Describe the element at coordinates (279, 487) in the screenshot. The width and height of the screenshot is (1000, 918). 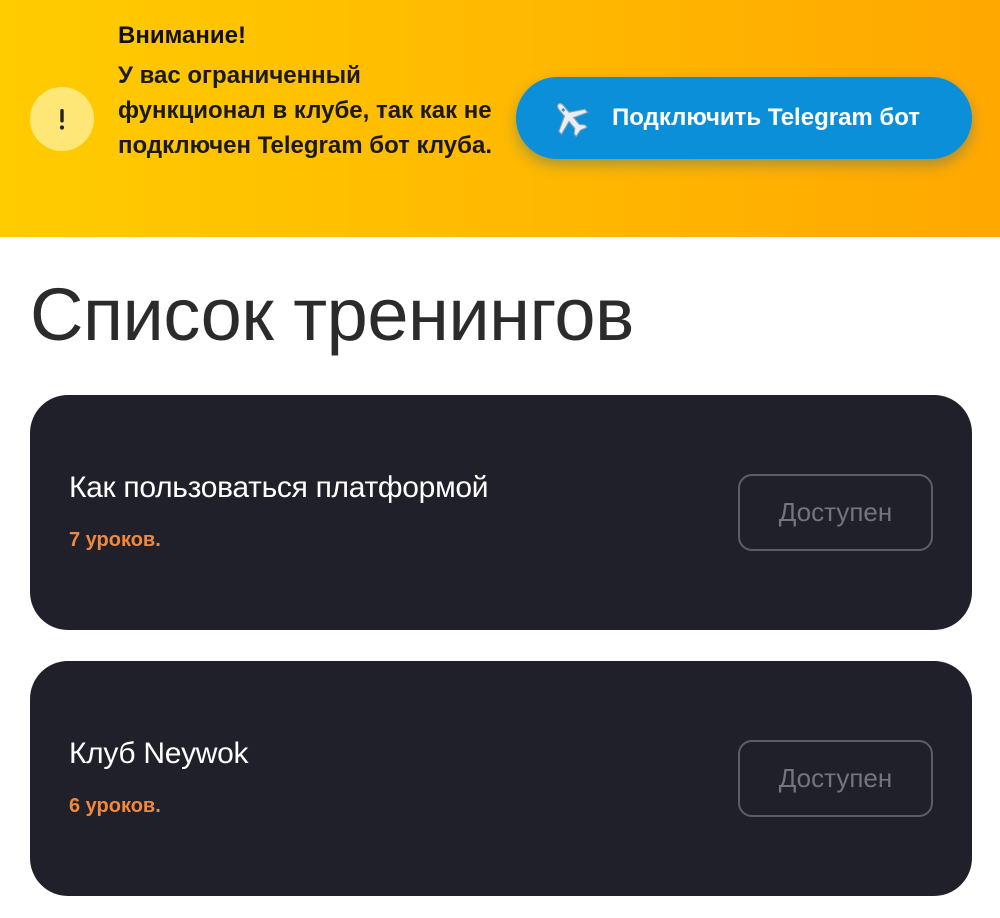
I see `training-title: Как пользоваться платформой` at that location.